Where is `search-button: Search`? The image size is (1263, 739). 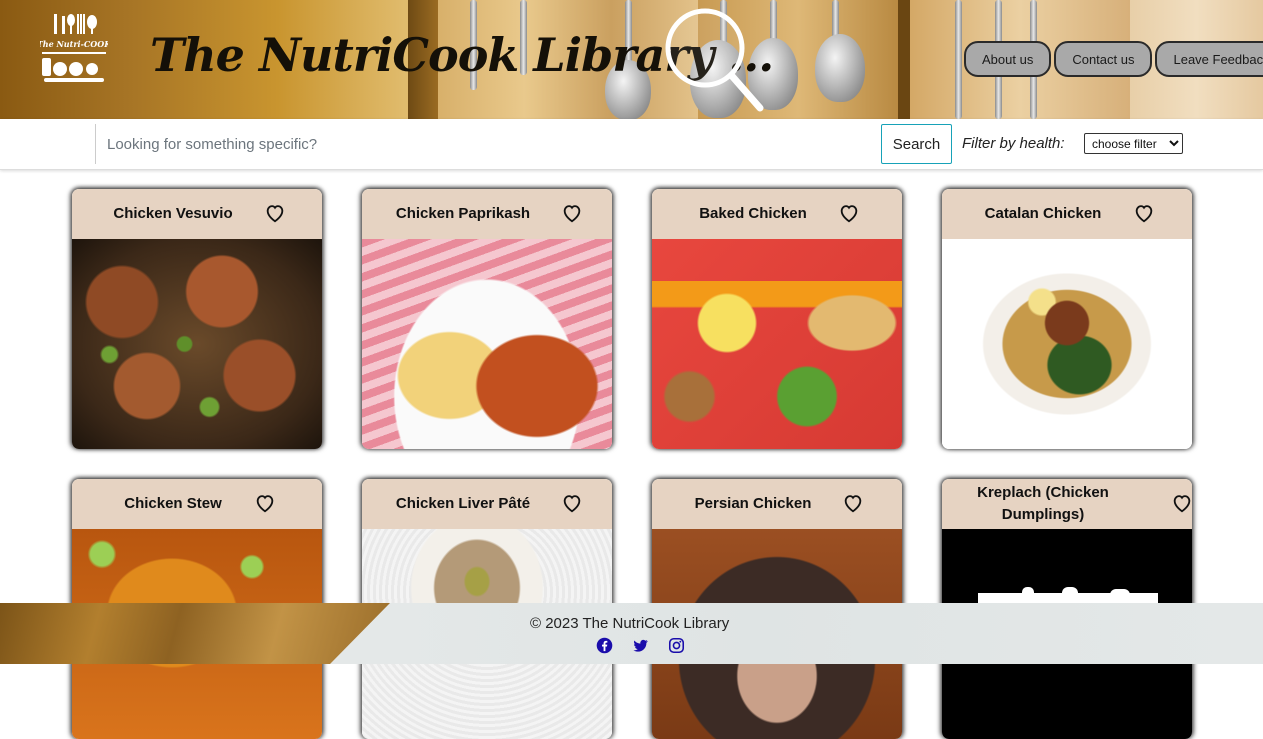
search-button: Search is located at coordinates (916, 144).